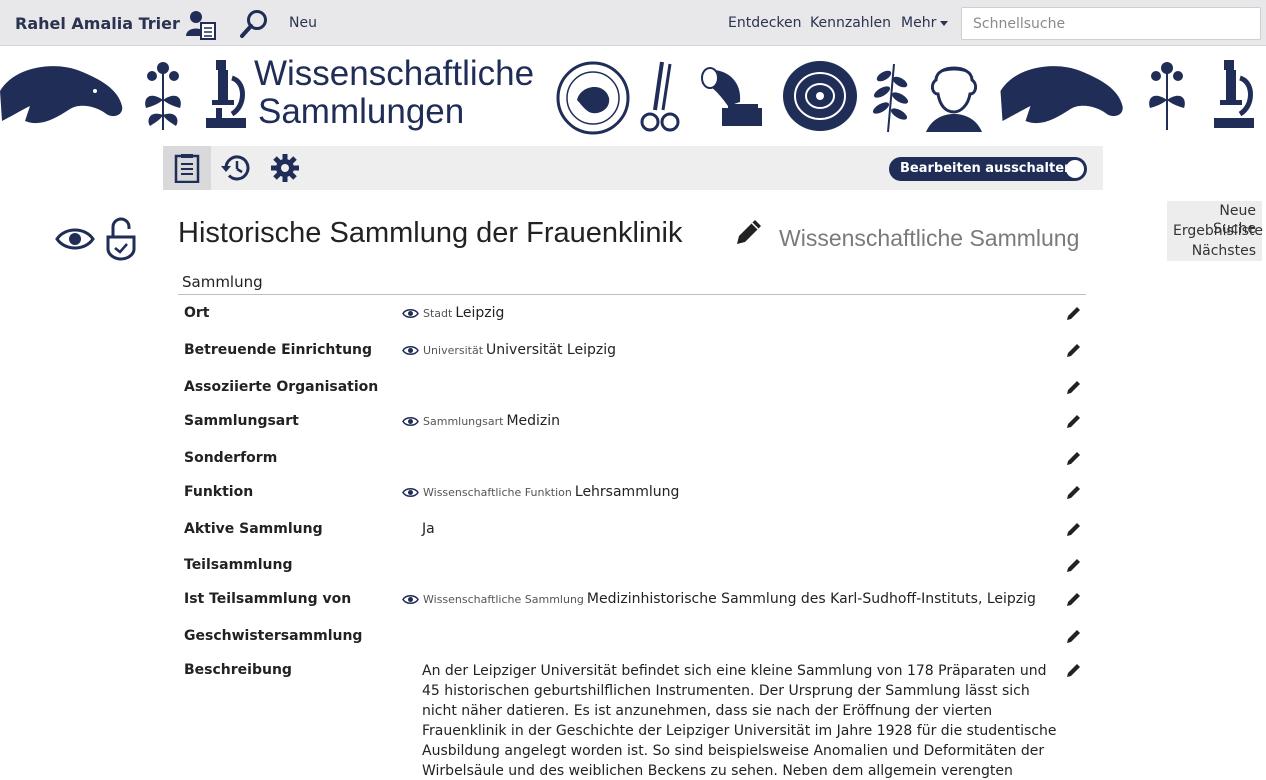 This screenshot has width=1266, height=780. Describe the element at coordinates (361, 111) in the screenshot. I see `banner-title-line2: Sammlungen` at that location.